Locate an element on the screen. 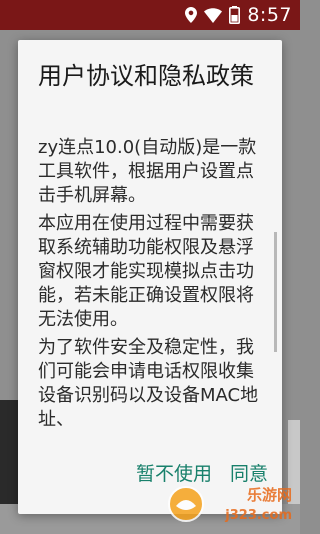 The image size is (320, 534). dialog-title: 用户协议和隐私政策 is located at coordinates (146, 76).